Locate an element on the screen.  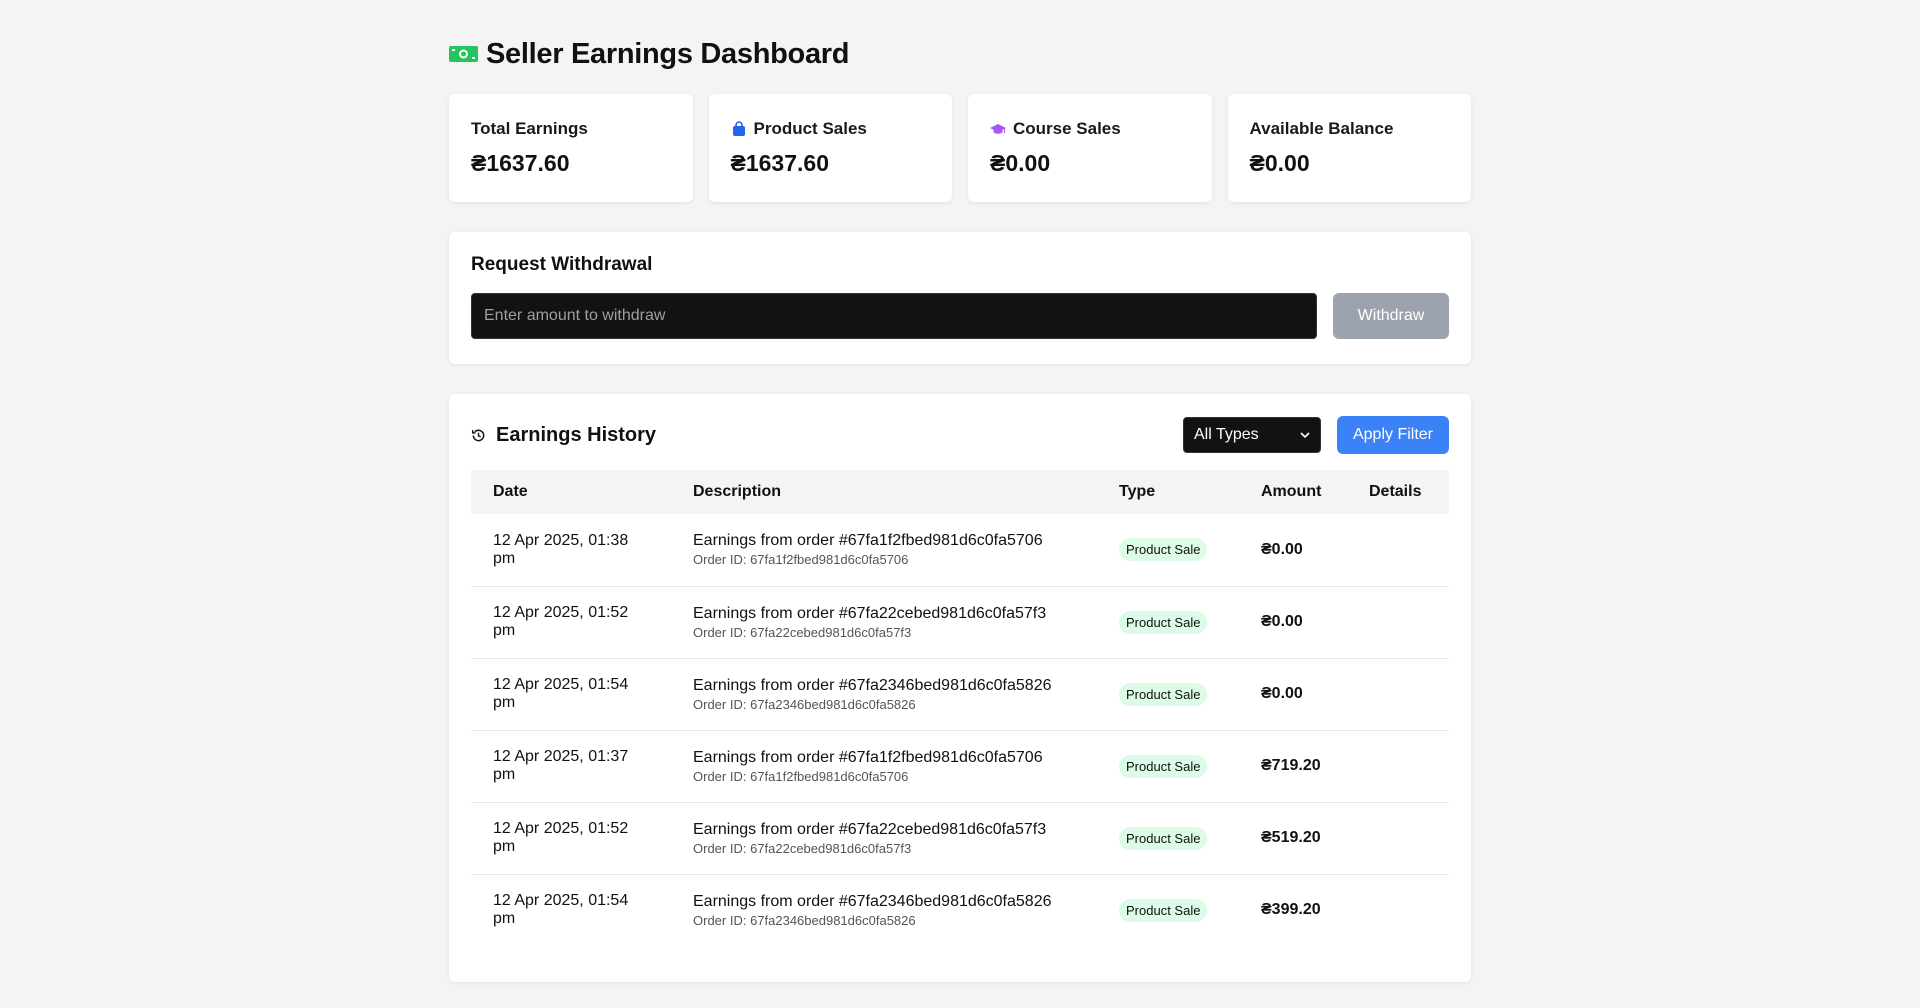
table-header-row: Date Description Type Amount Details is located at coordinates (960, 492).